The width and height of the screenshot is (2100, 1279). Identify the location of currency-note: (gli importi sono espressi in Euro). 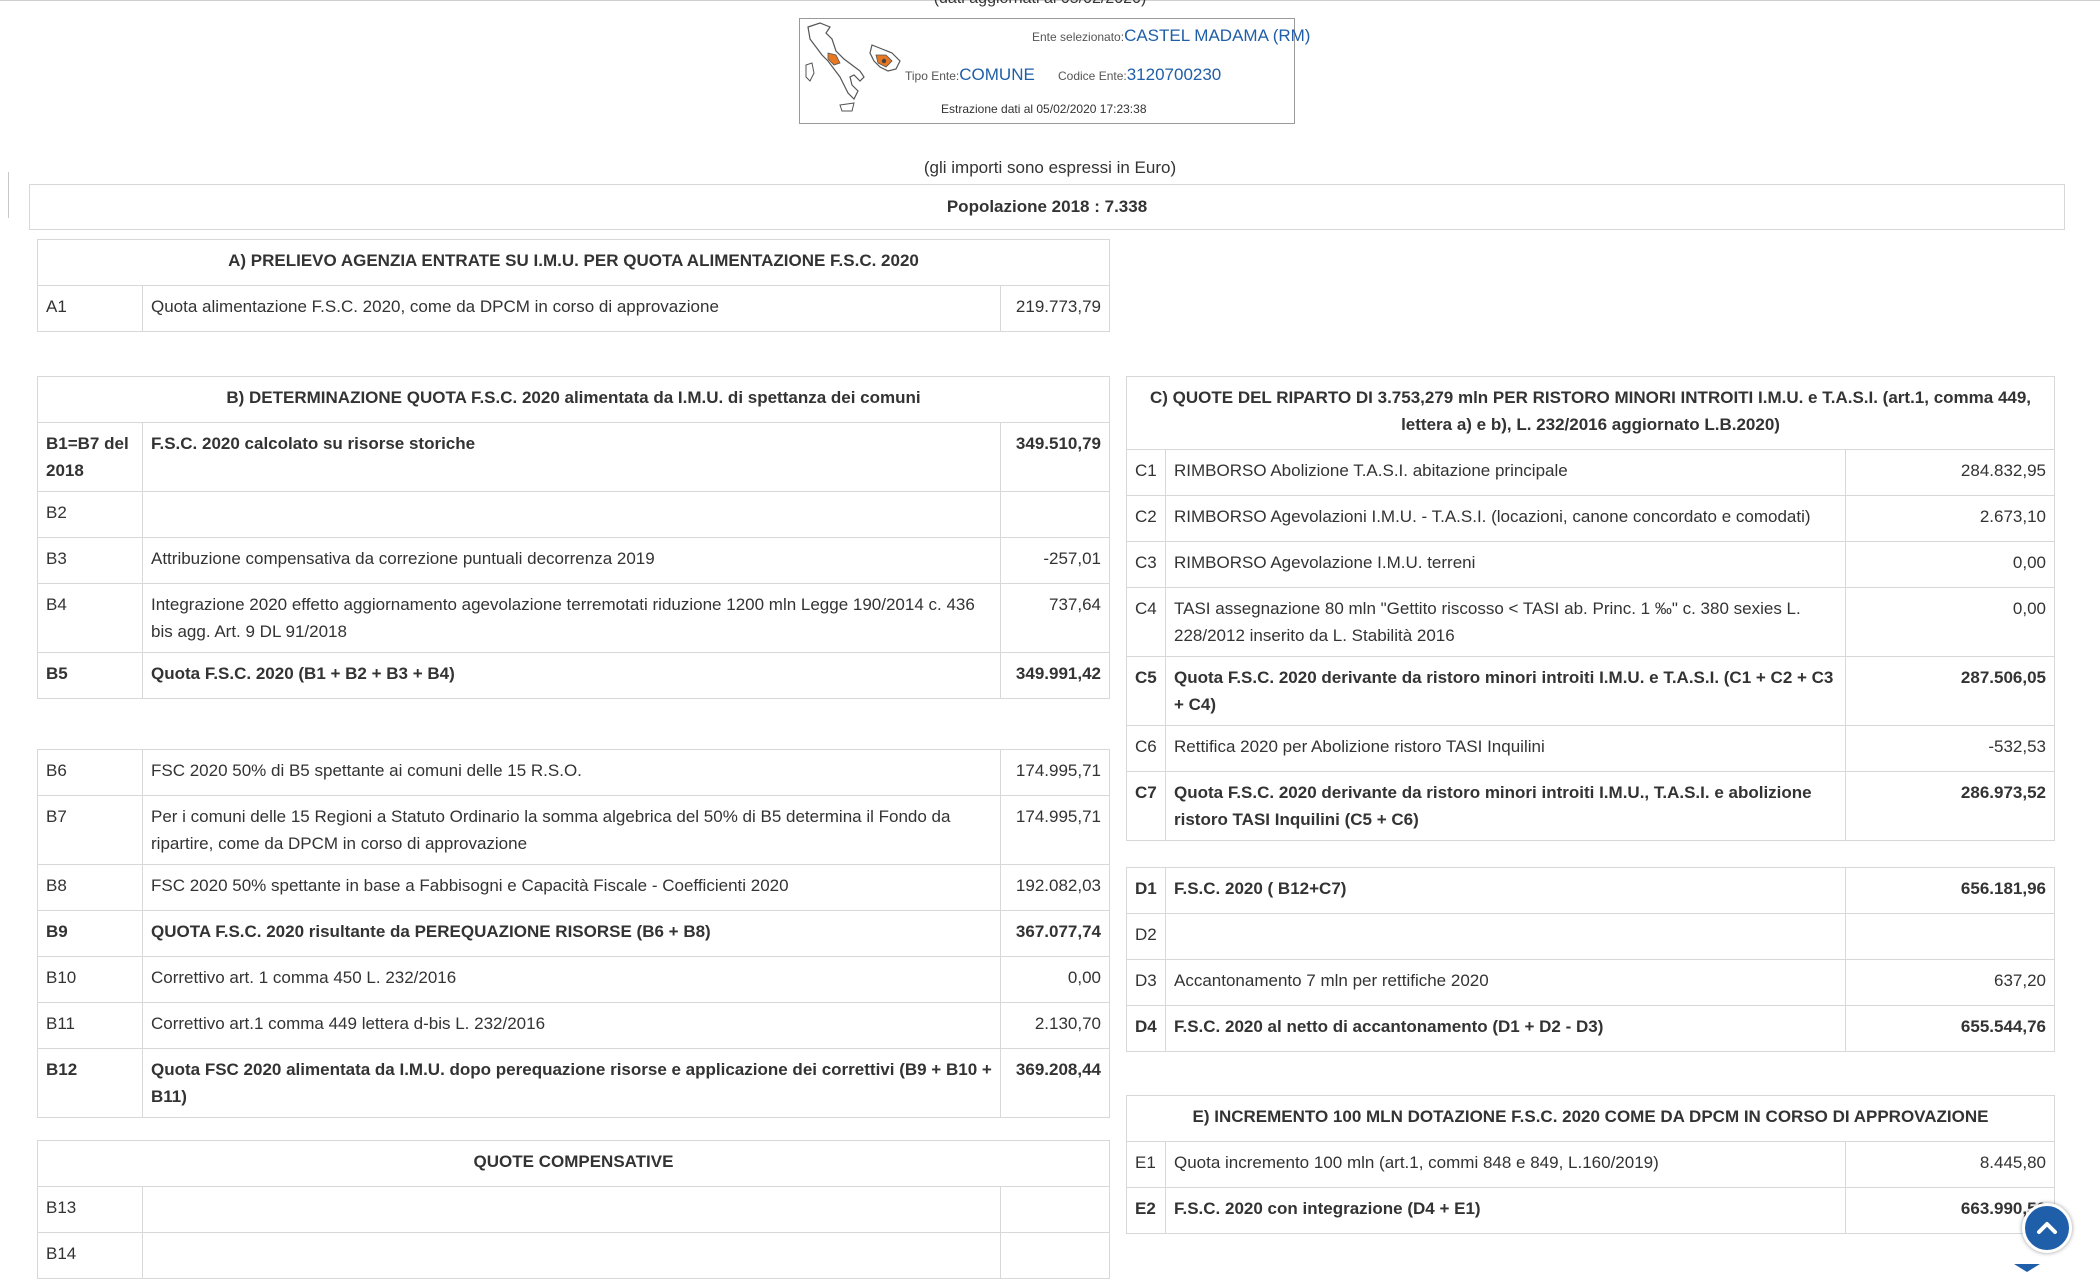
(1050, 167).